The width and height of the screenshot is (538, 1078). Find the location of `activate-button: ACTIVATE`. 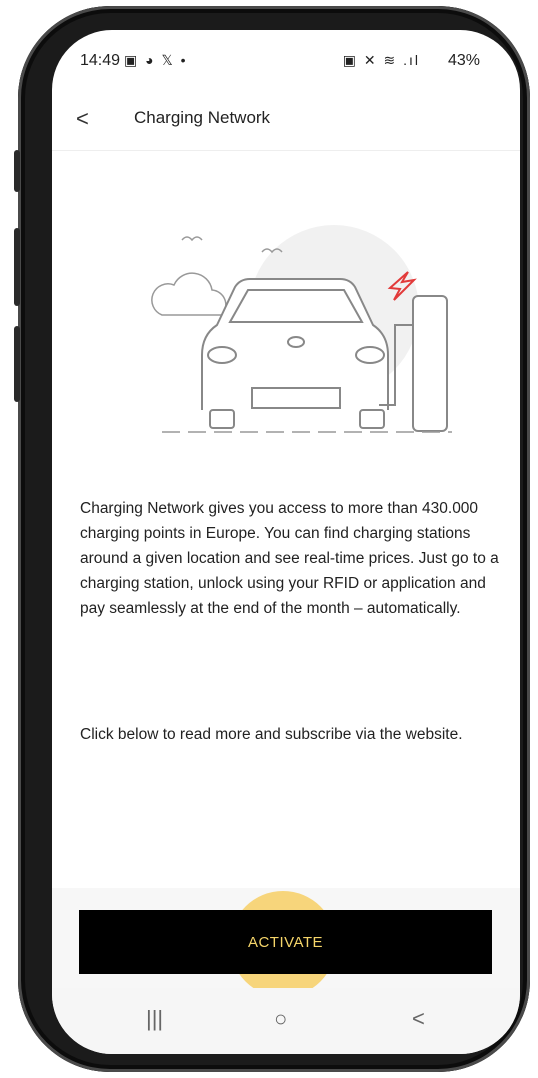

activate-button: ACTIVATE is located at coordinates (285, 942).